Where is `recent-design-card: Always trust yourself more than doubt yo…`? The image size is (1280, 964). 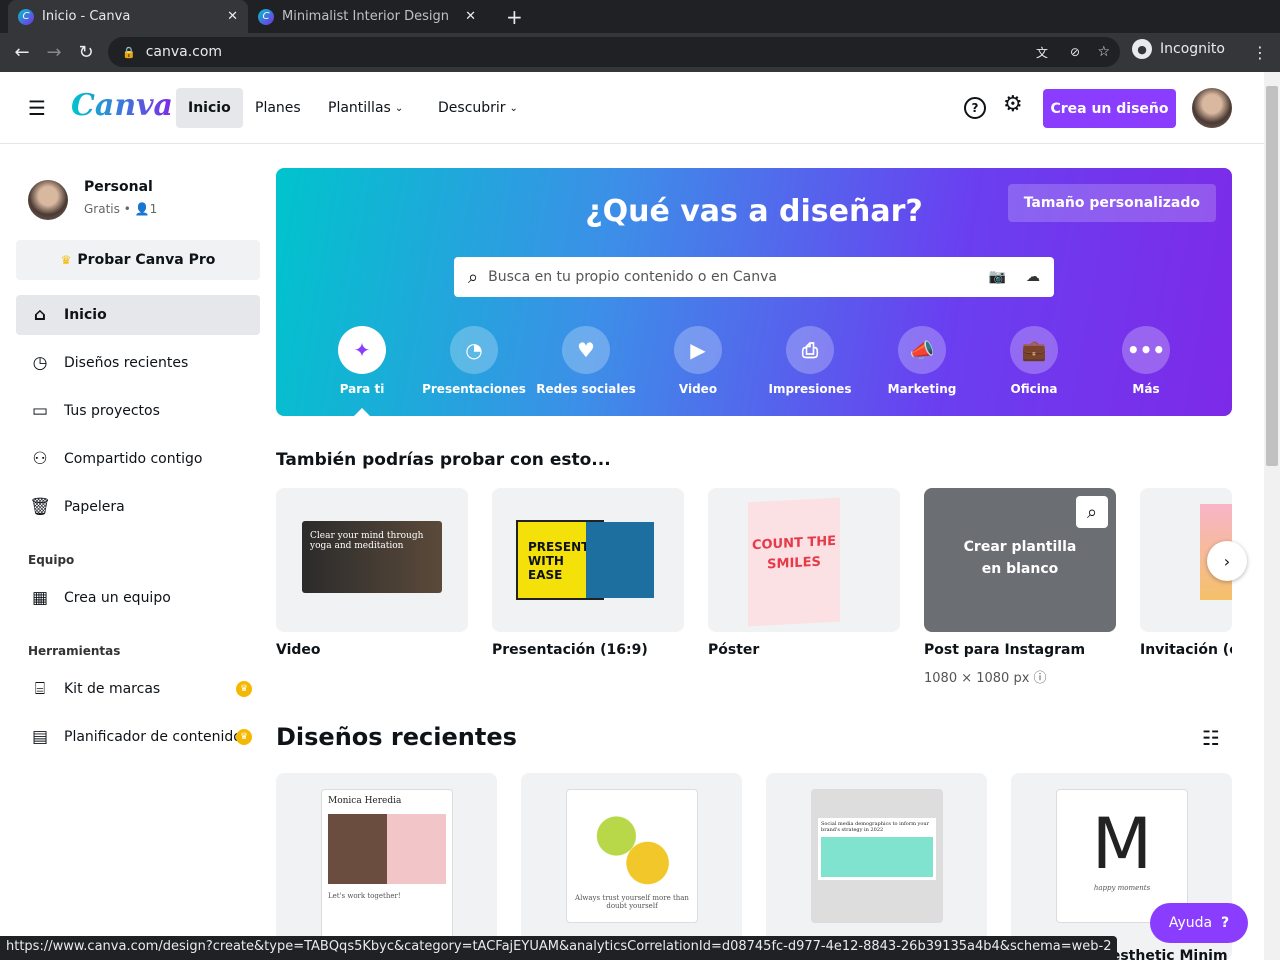
recent-design-card: Always trust yourself more than doubt yo… is located at coordinates (631, 866).